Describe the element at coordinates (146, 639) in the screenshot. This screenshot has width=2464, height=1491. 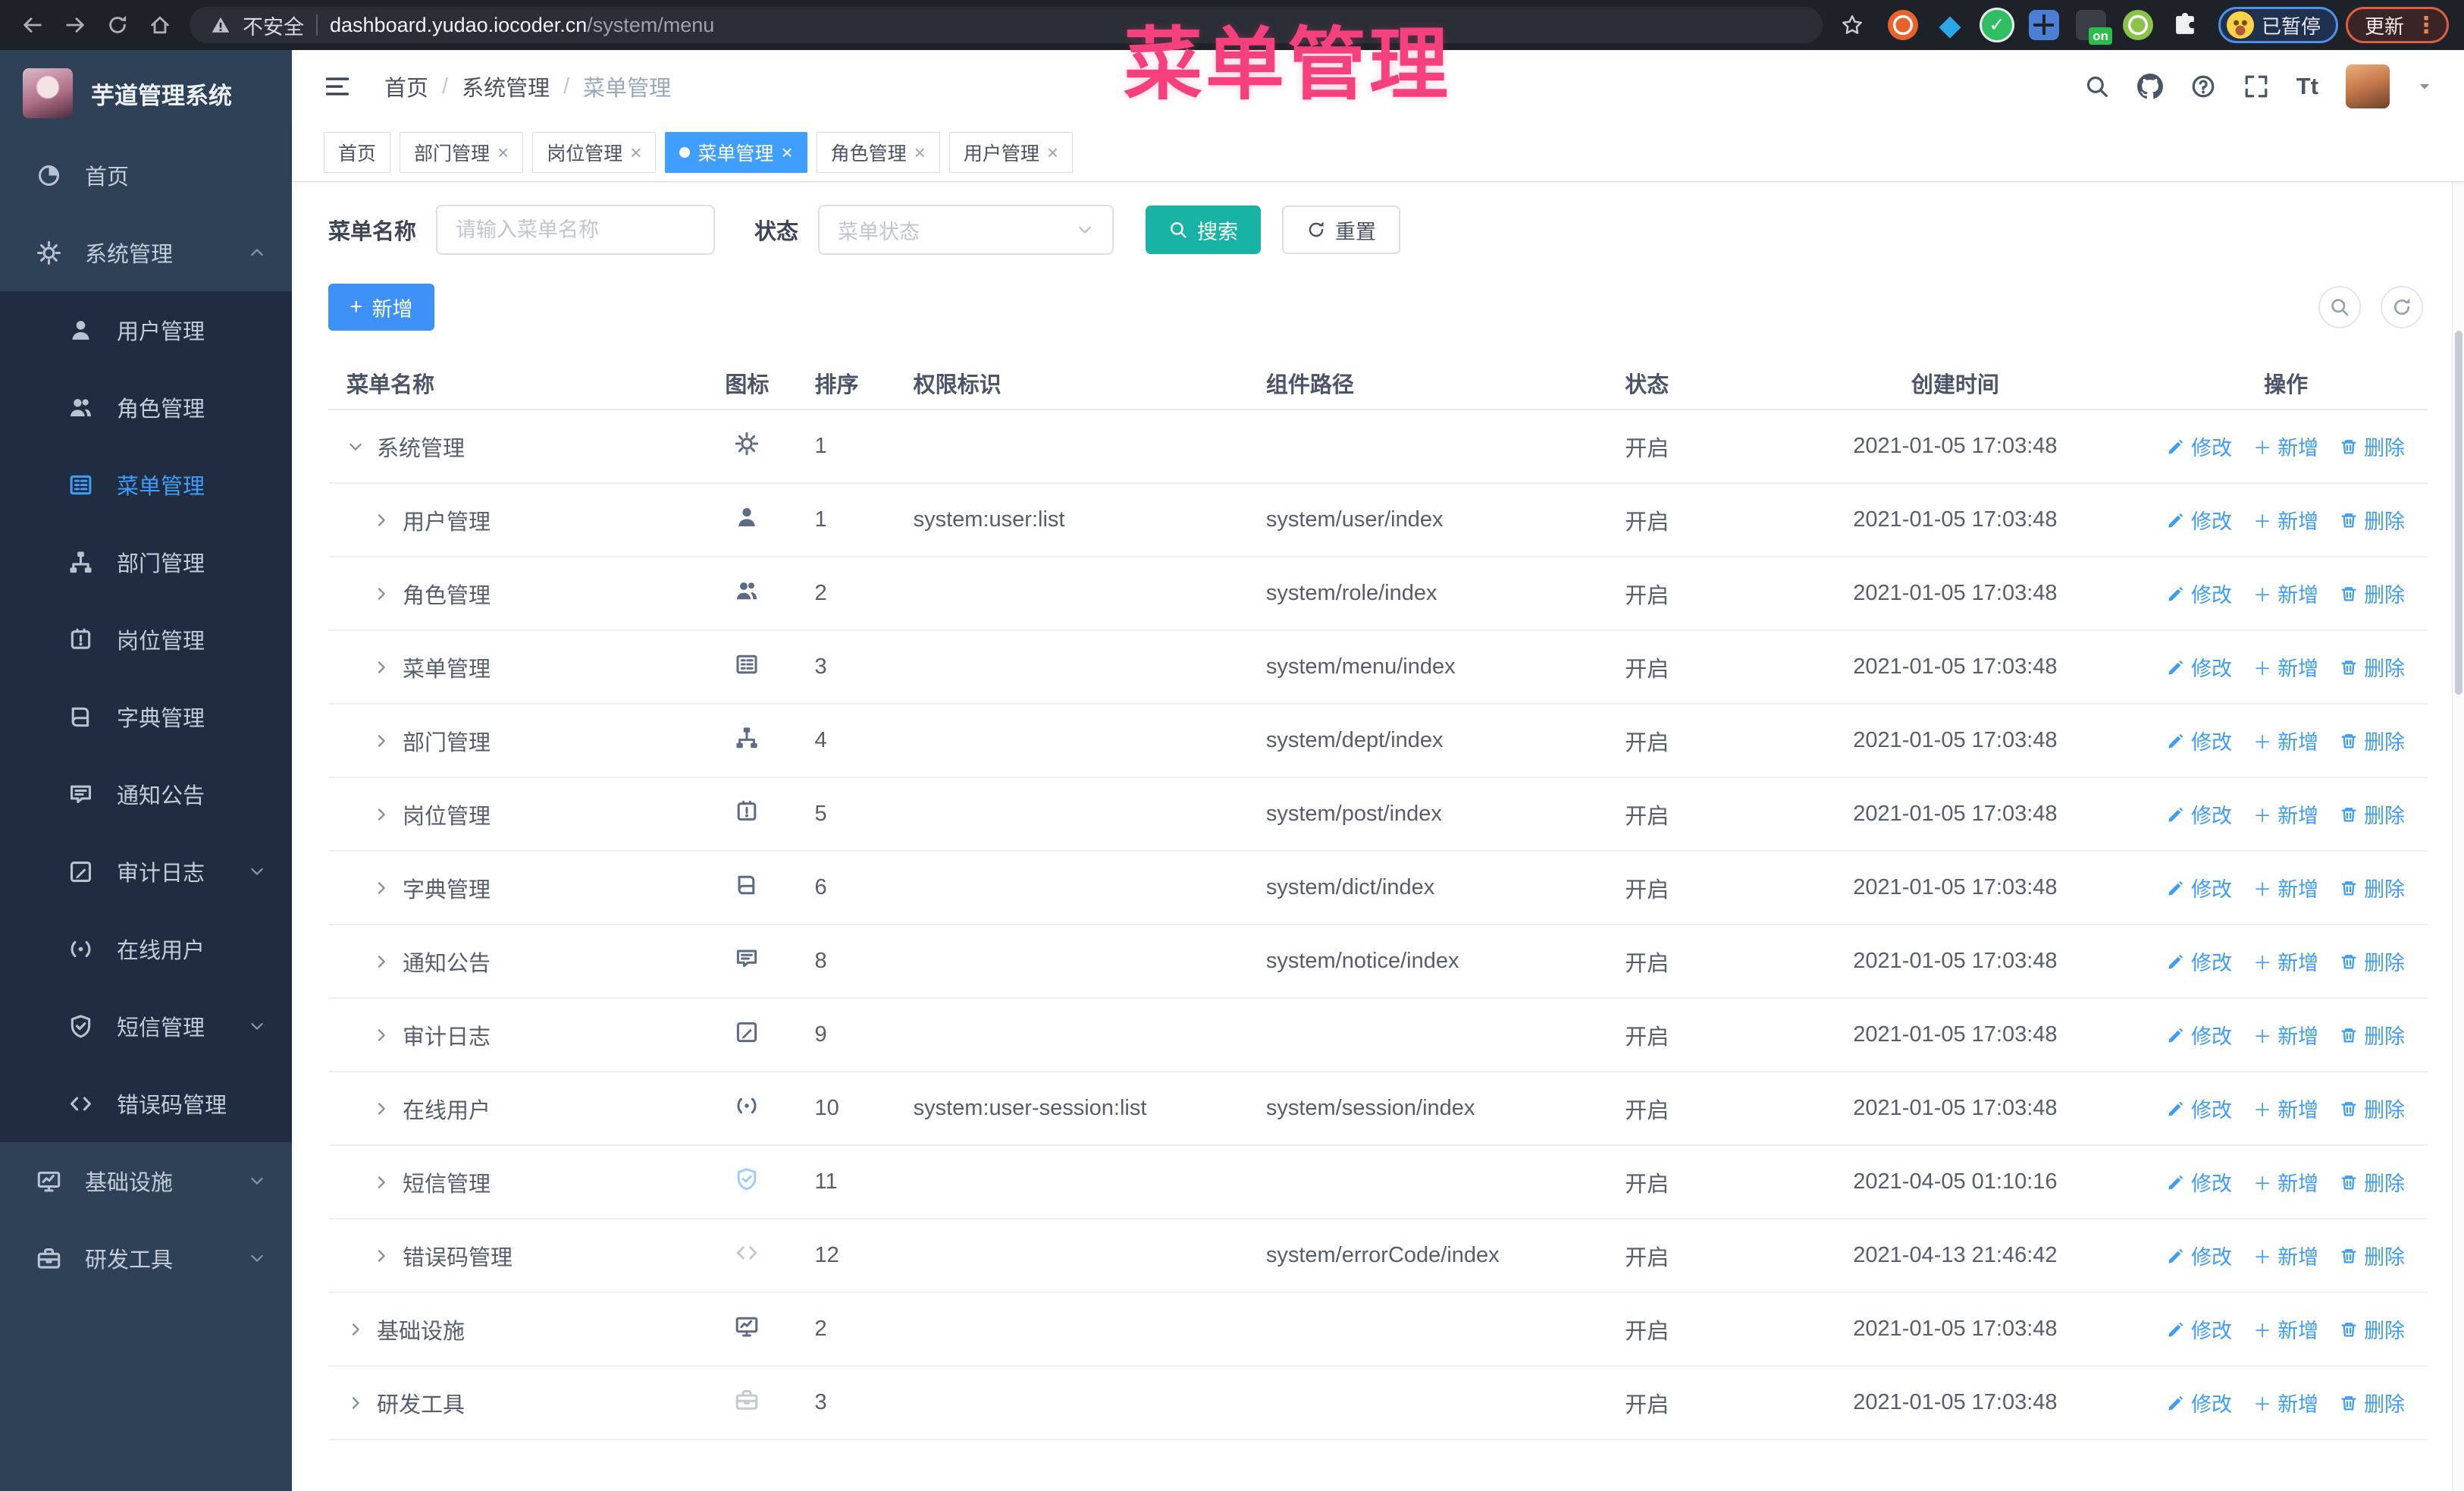
I see `sidebar-item-post: 岗位管理` at that location.